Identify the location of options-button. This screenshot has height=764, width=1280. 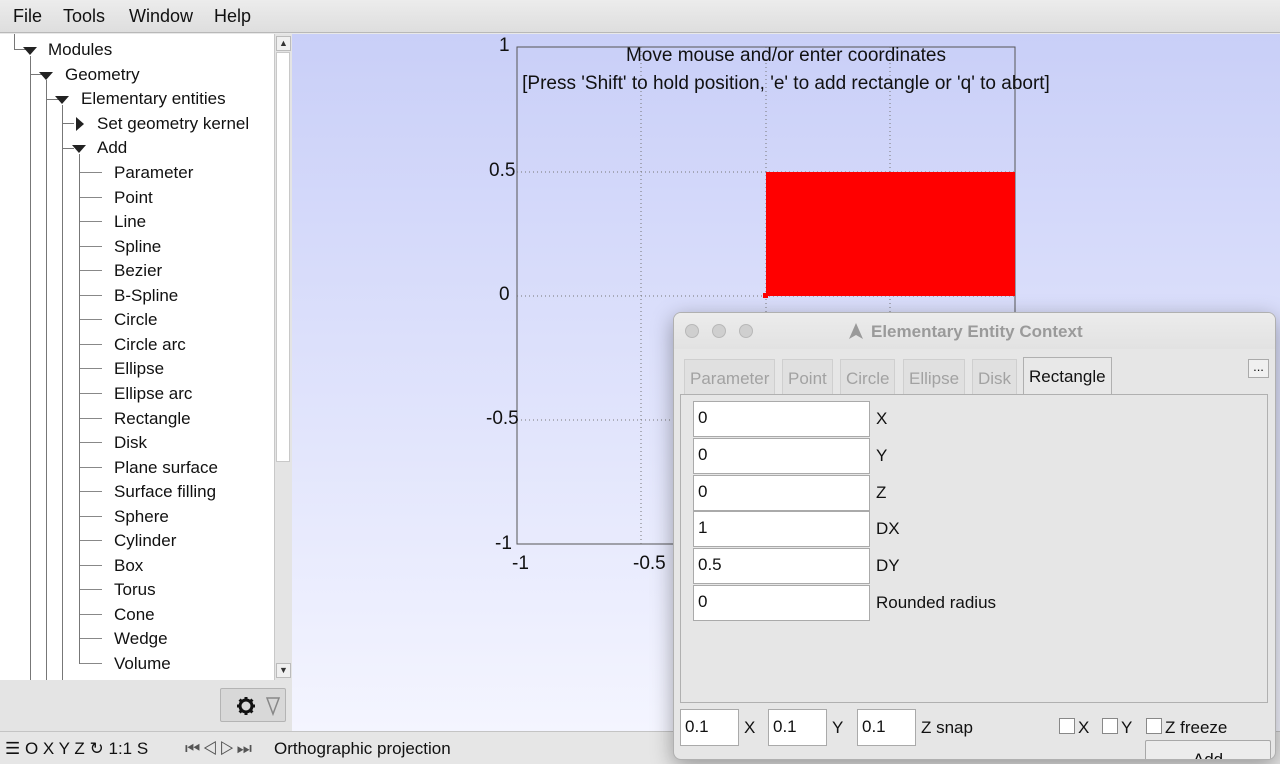
(253, 705).